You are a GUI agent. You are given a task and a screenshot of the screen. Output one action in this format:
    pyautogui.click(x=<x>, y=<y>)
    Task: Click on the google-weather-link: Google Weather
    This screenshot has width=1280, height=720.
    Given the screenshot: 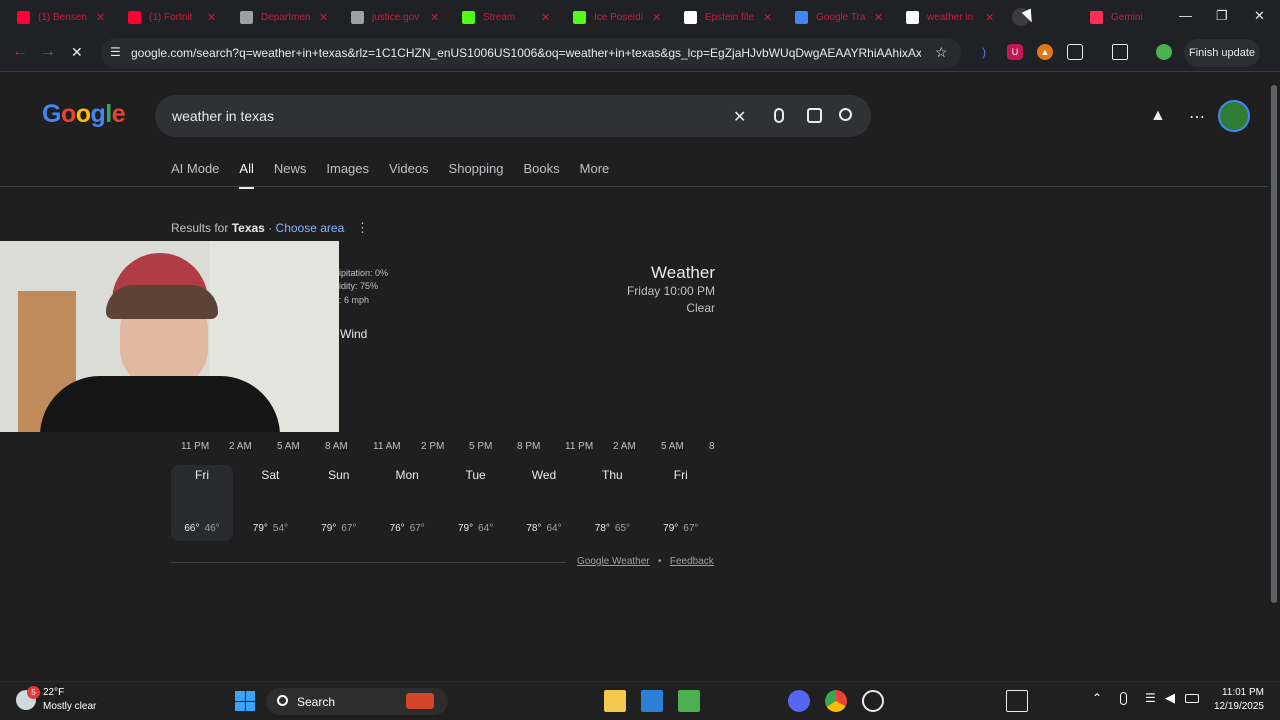 What is the action you would take?
    pyautogui.click(x=613, y=561)
    